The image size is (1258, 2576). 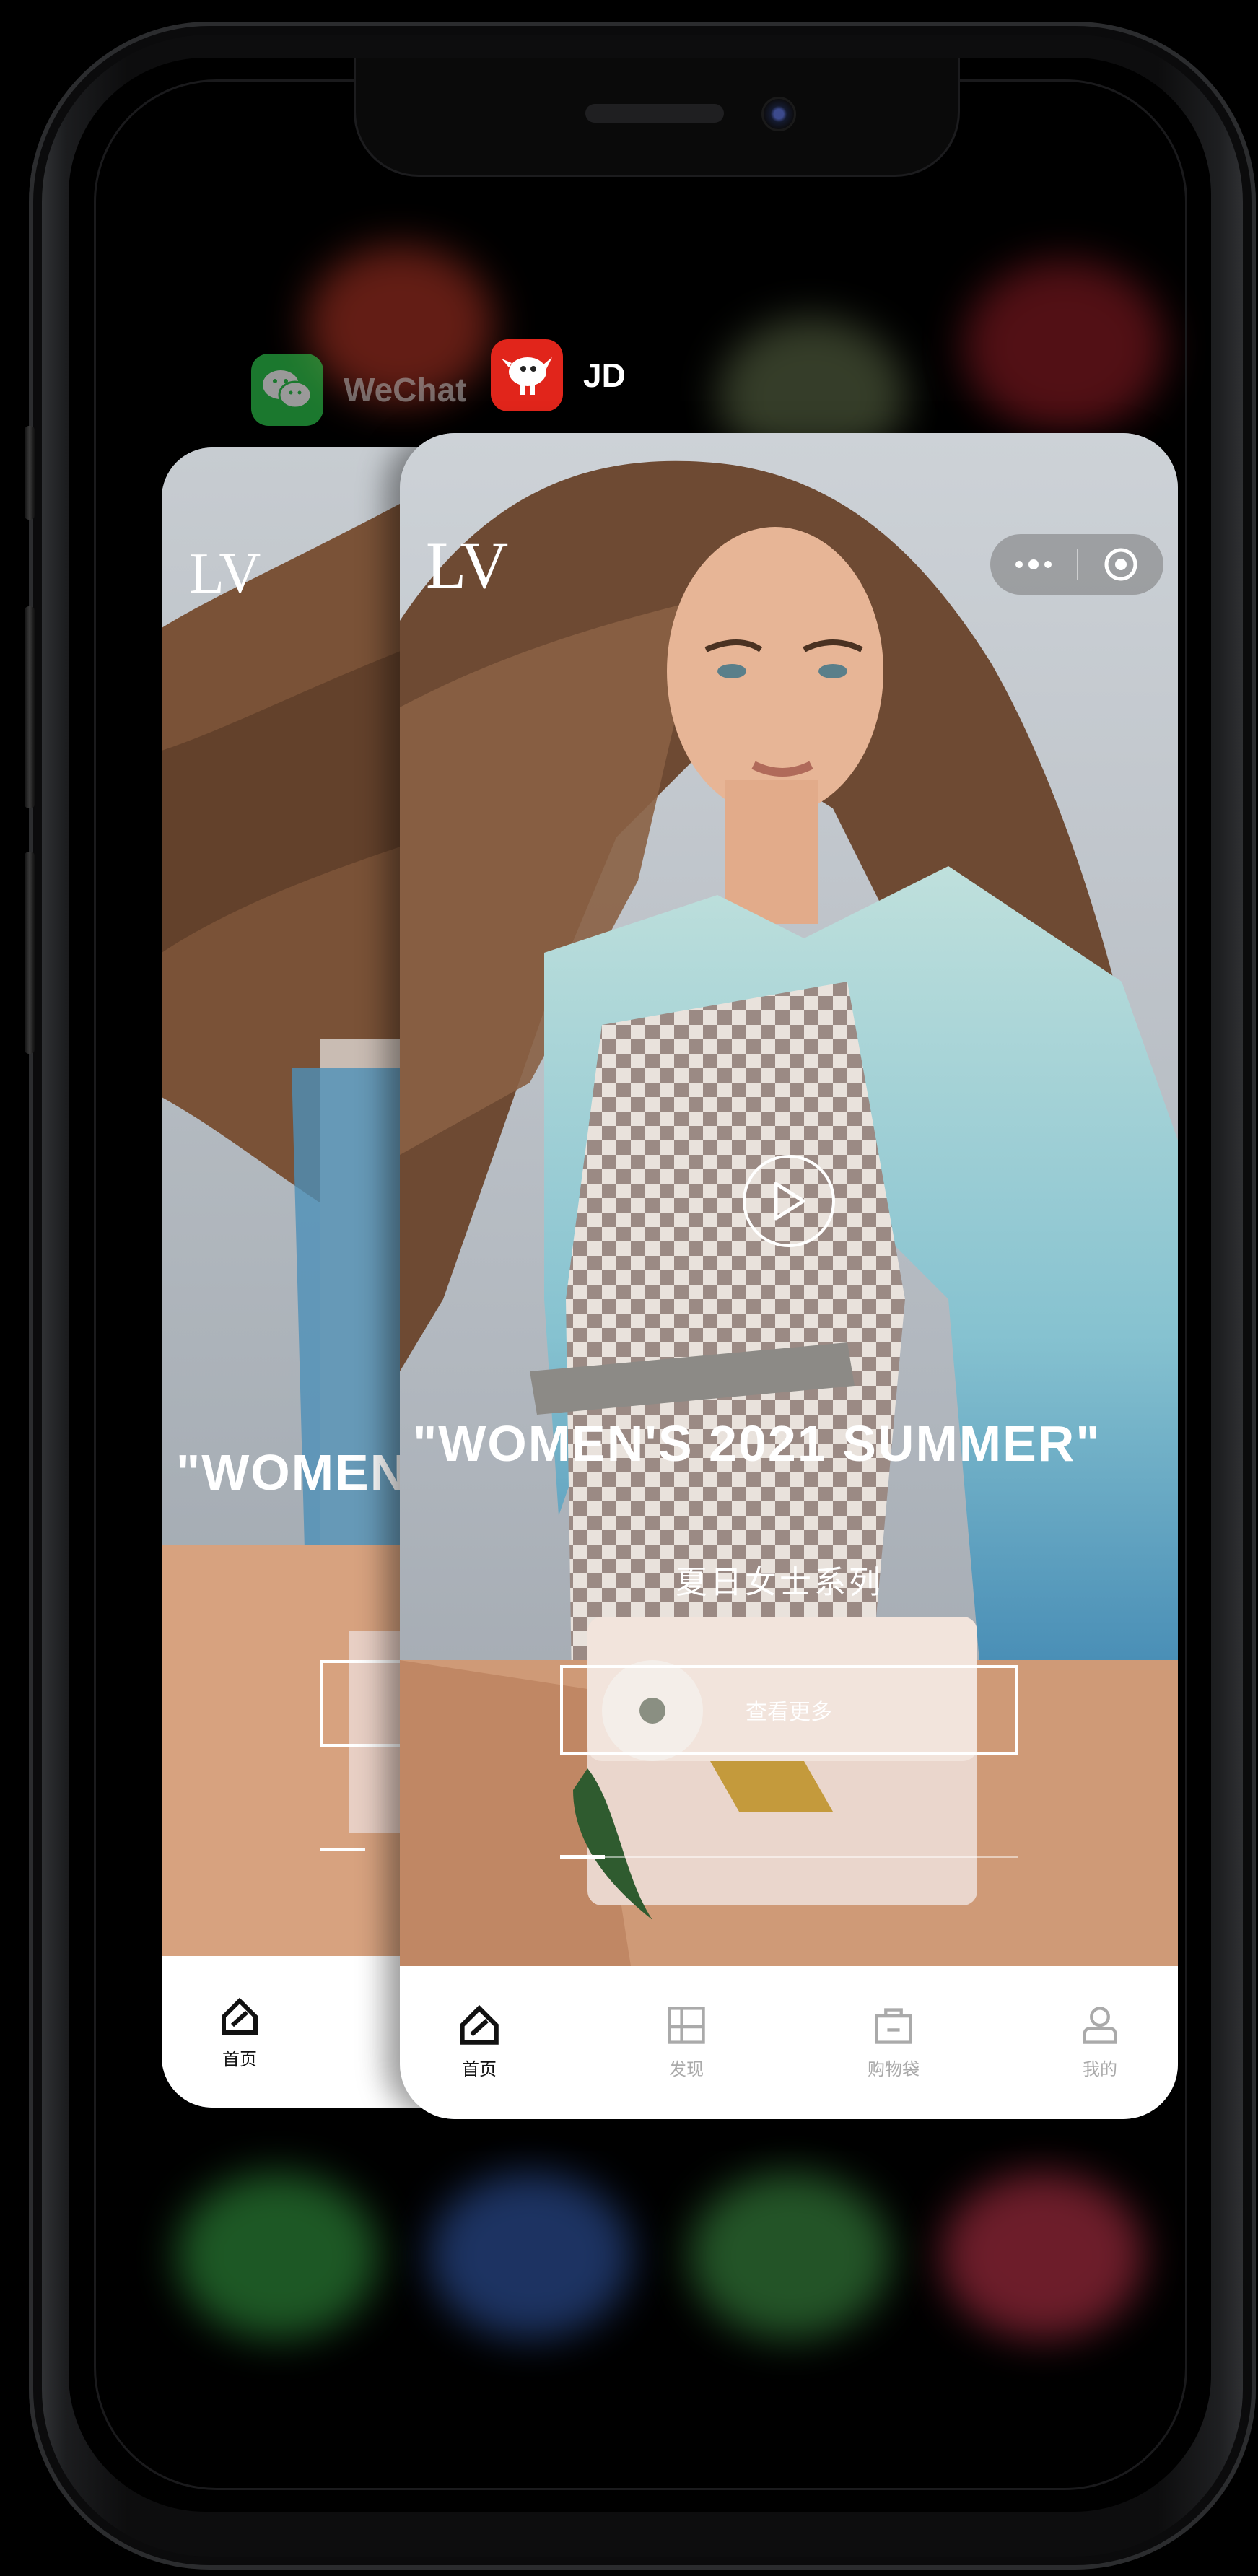 I want to click on tab-label-discover: 发现, so click(x=686, y=2069).